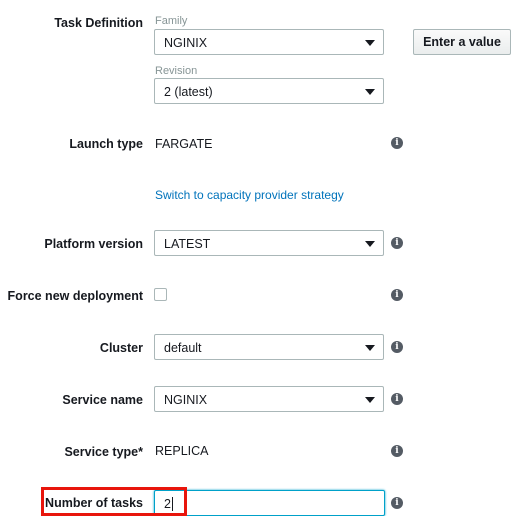 The image size is (514, 516). Describe the element at coordinates (249, 195) in the screenshot. I see `switch-capacity-provider-link: Switch to capacity provider strategy` at that location.